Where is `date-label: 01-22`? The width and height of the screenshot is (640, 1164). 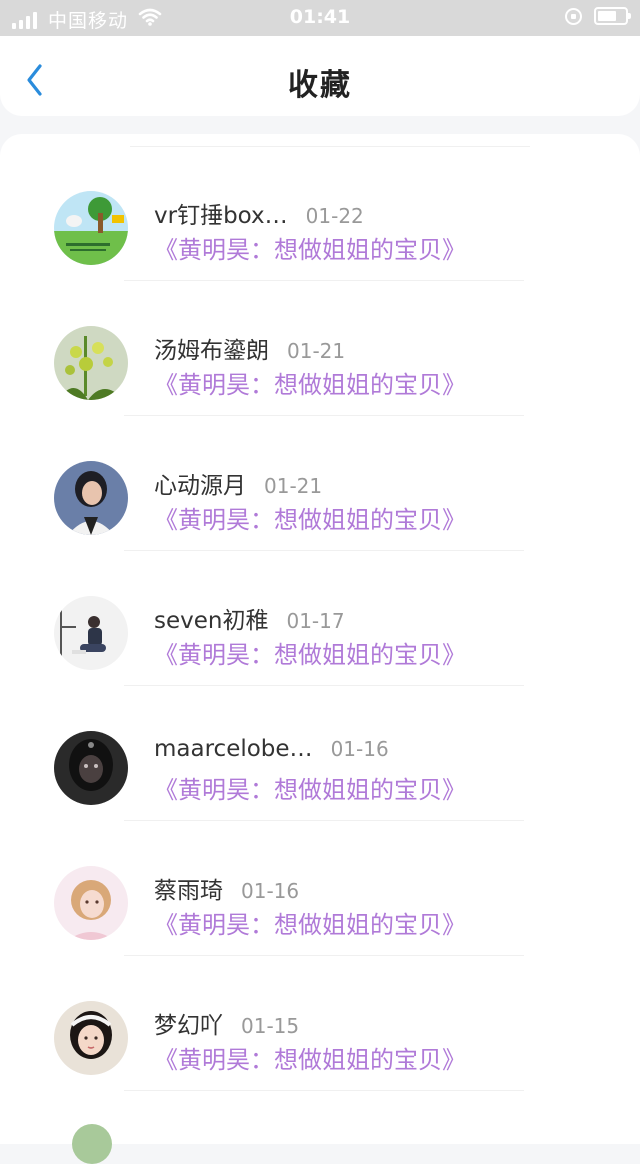
date-label: 01-22 is located at coordinates (334, 216).